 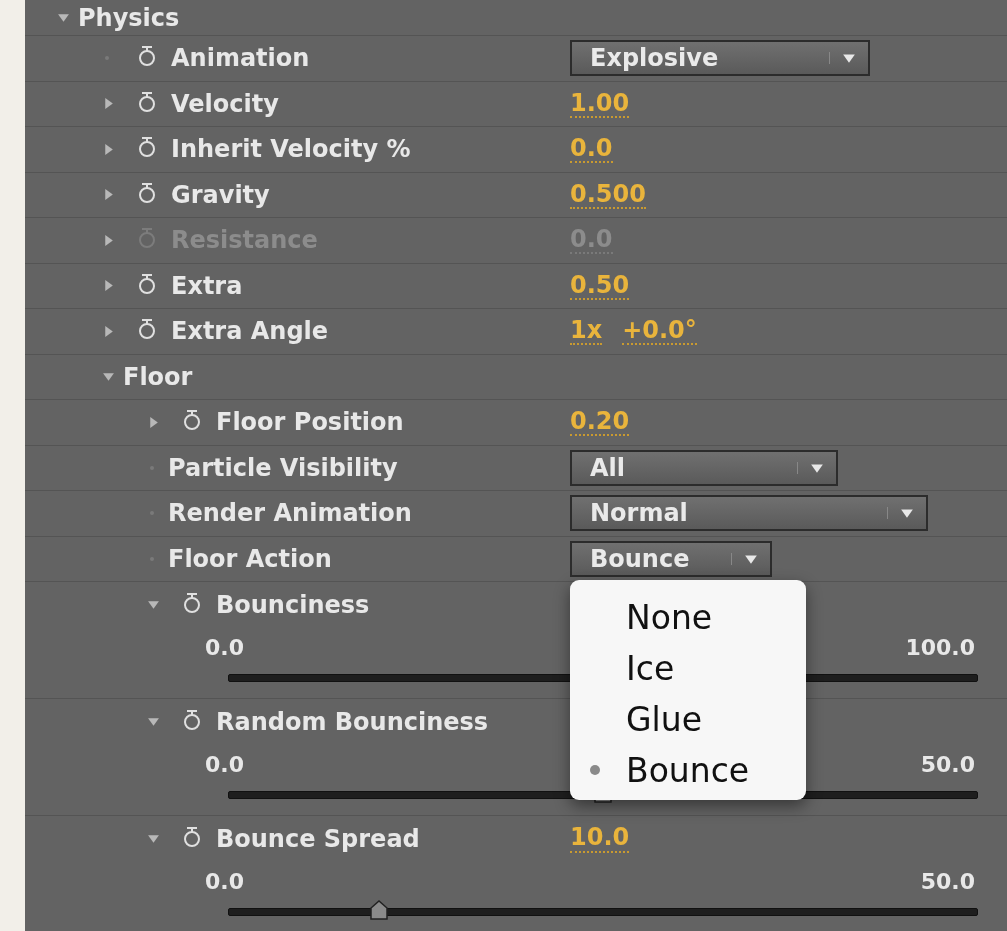 What do you see at coordinates (129, 17) in the screenshot?
I see `section-title: Physics` at bounding box center [129, 17].